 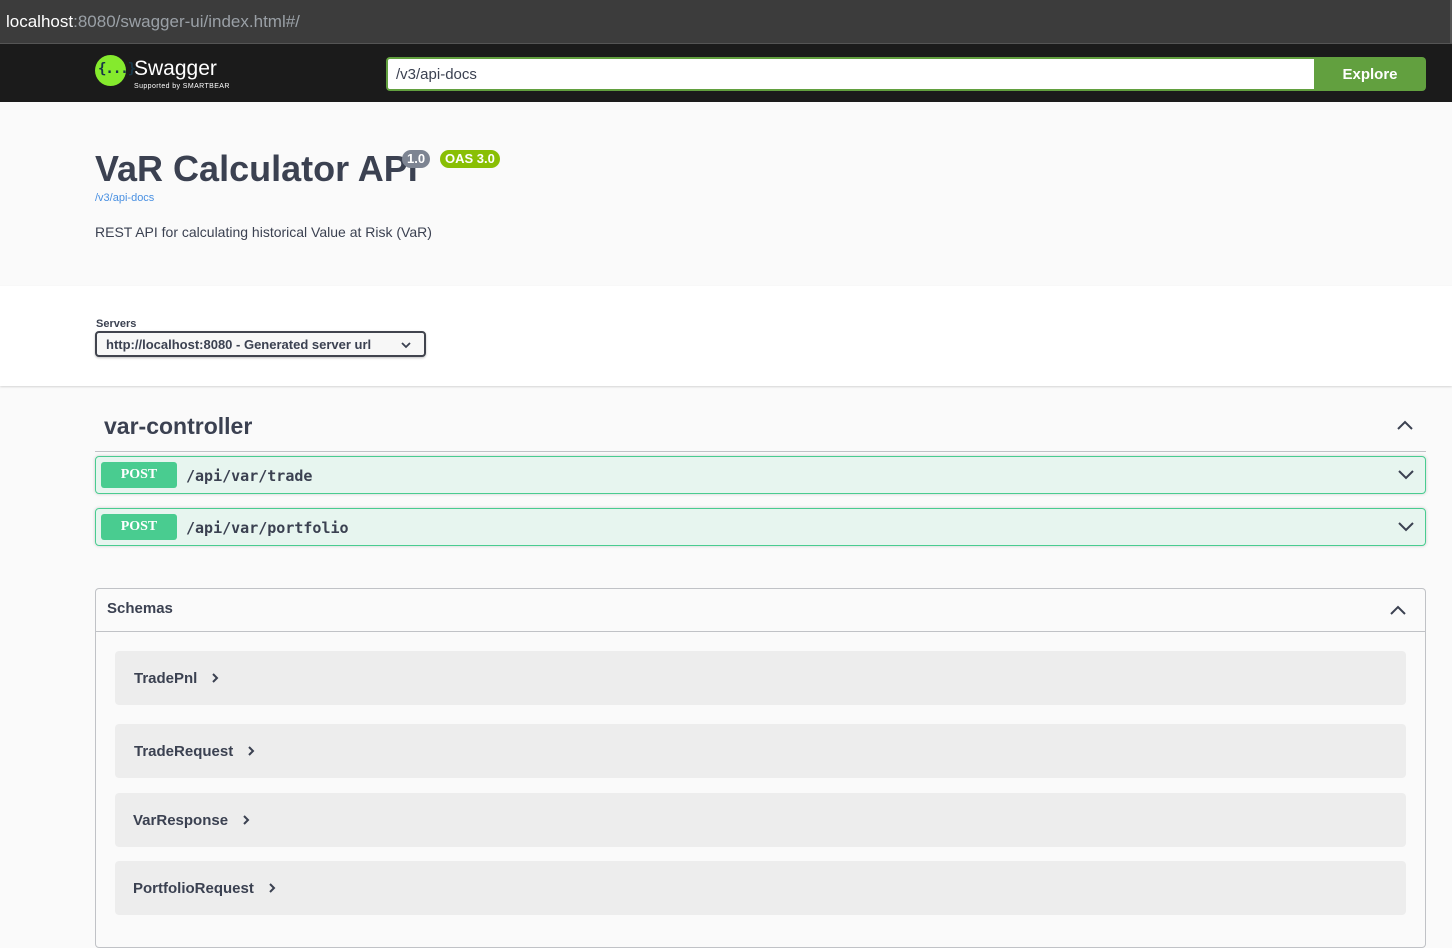 I want to click on schema-model-name: TradePnl, so click(x=176, y=679).